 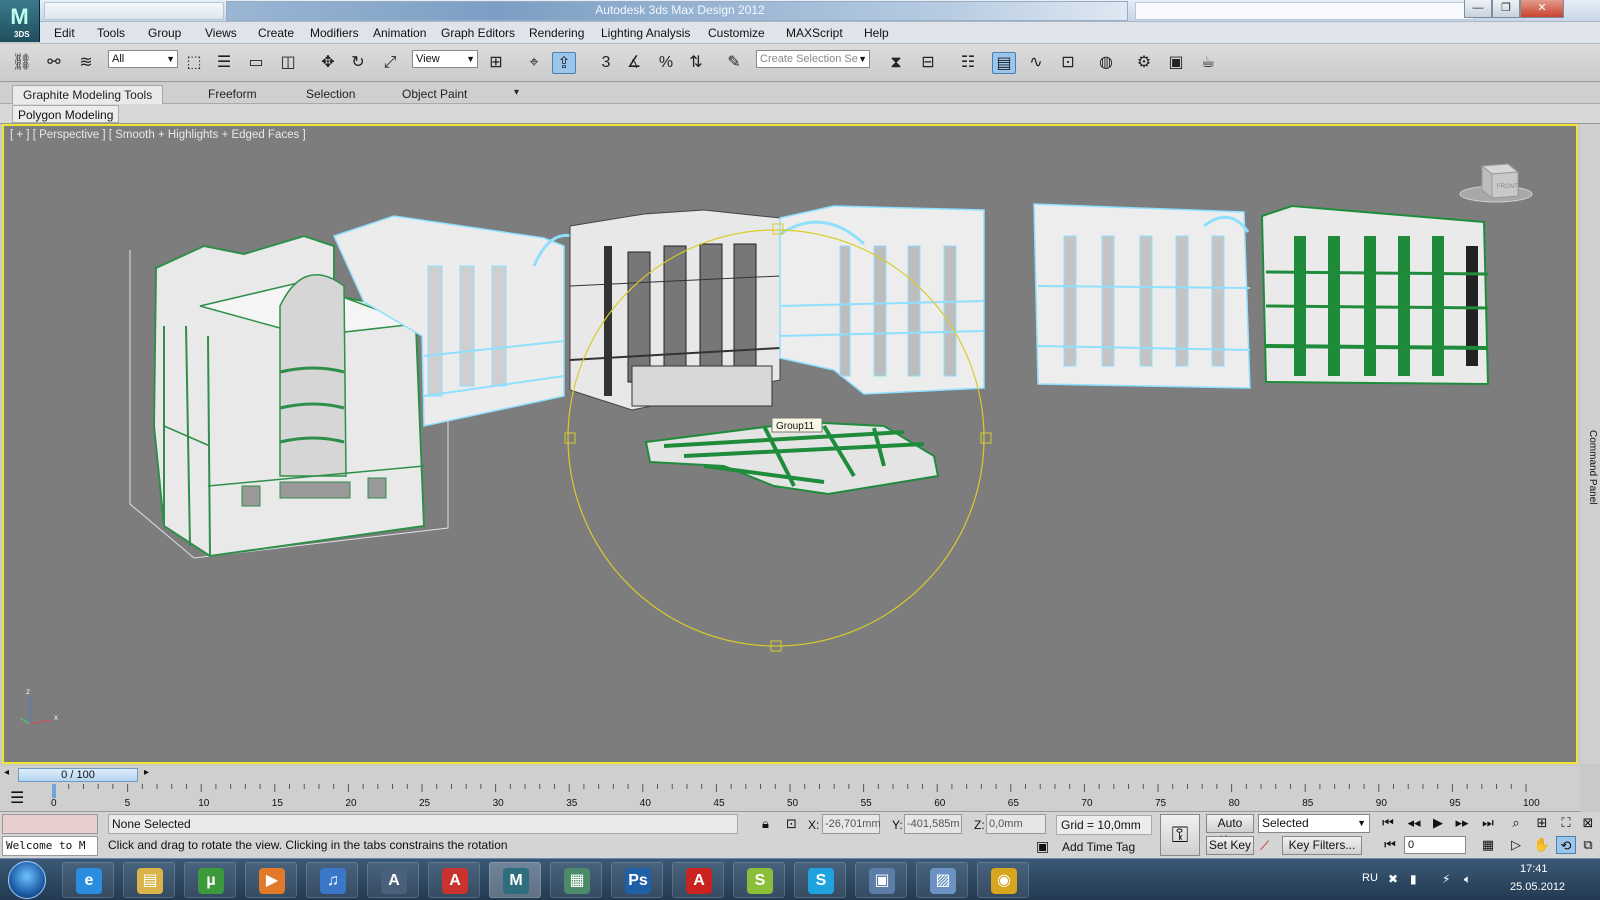 What do you see at coordinates (334, 33) in the screenshot?
I see `menu-modifiers: Modifiers` at bounding box center [334, 33].